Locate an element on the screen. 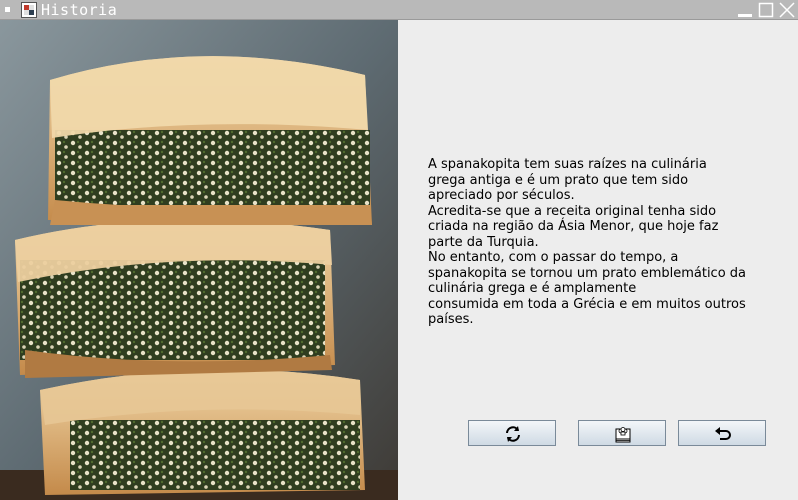  refresh-icon is located at coordinates (513, 434).